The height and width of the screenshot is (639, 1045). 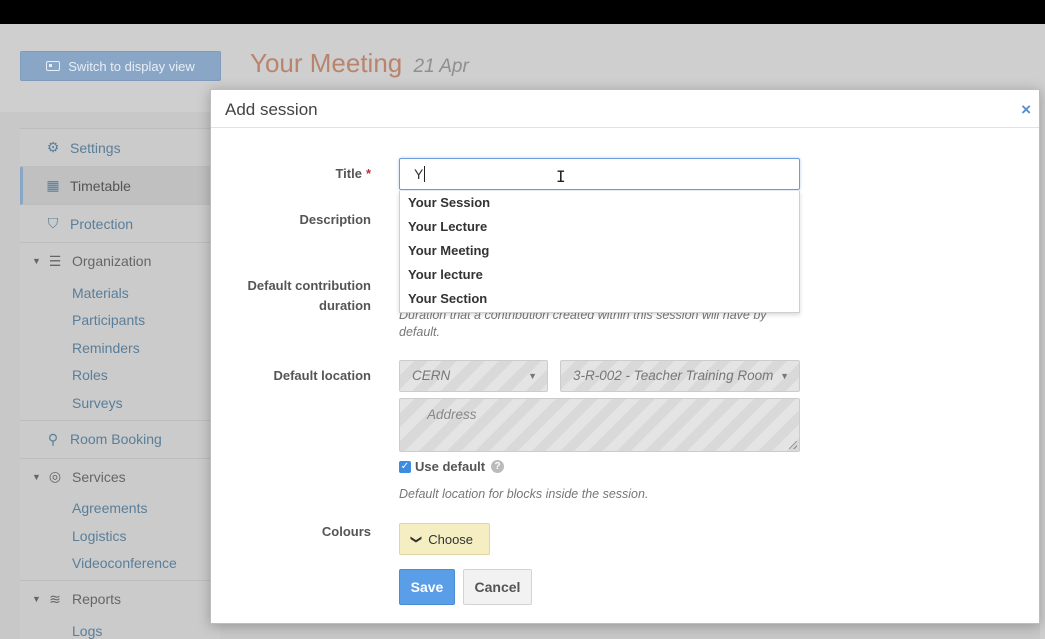 I want to click on sidebar-item-agreements: Agreements, so click(x=120, y=509).